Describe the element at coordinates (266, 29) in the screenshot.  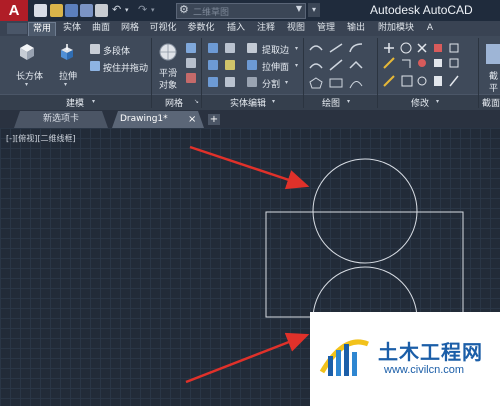
I see `tab-annotate: 注释` at that location.